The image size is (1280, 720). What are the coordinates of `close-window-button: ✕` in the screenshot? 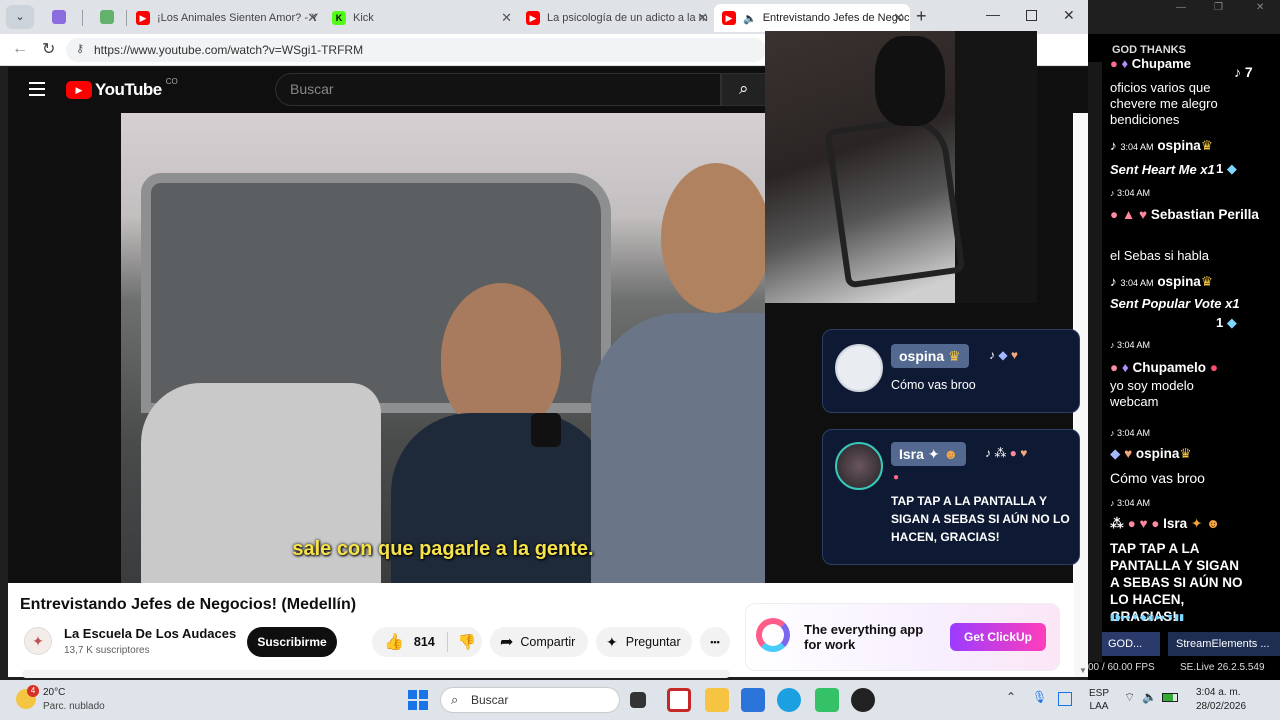 It's located at (1069, 15).